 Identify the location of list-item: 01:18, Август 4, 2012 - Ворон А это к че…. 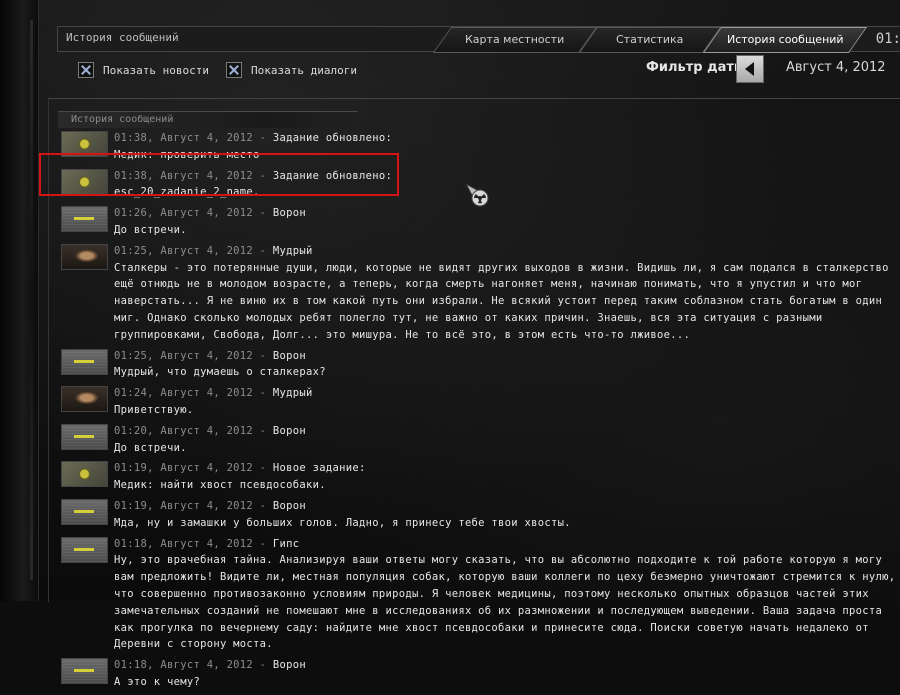
(478, 674).